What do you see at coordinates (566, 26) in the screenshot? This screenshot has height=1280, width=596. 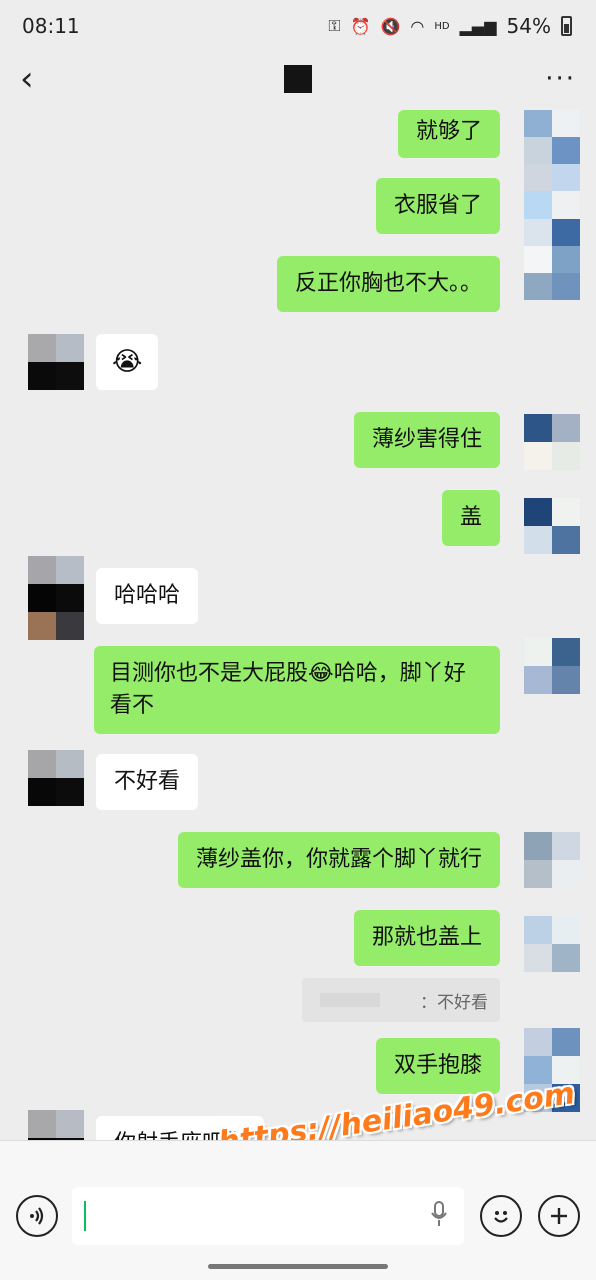 I see `battery-icon` at bounding box center [566, 26].